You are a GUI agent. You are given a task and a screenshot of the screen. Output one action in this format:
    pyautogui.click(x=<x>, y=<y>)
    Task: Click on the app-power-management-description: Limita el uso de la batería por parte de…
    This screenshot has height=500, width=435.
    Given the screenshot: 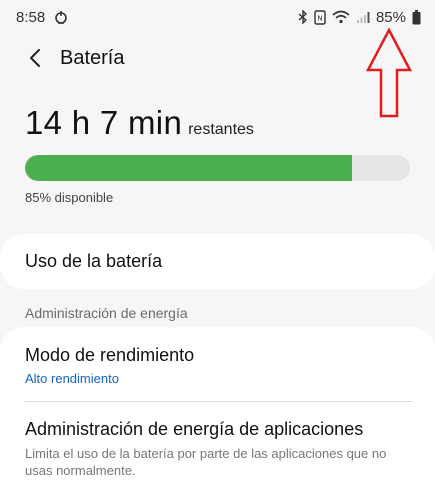 What is the action you would take?
    pyautogui.click(x=206, y=462)
    